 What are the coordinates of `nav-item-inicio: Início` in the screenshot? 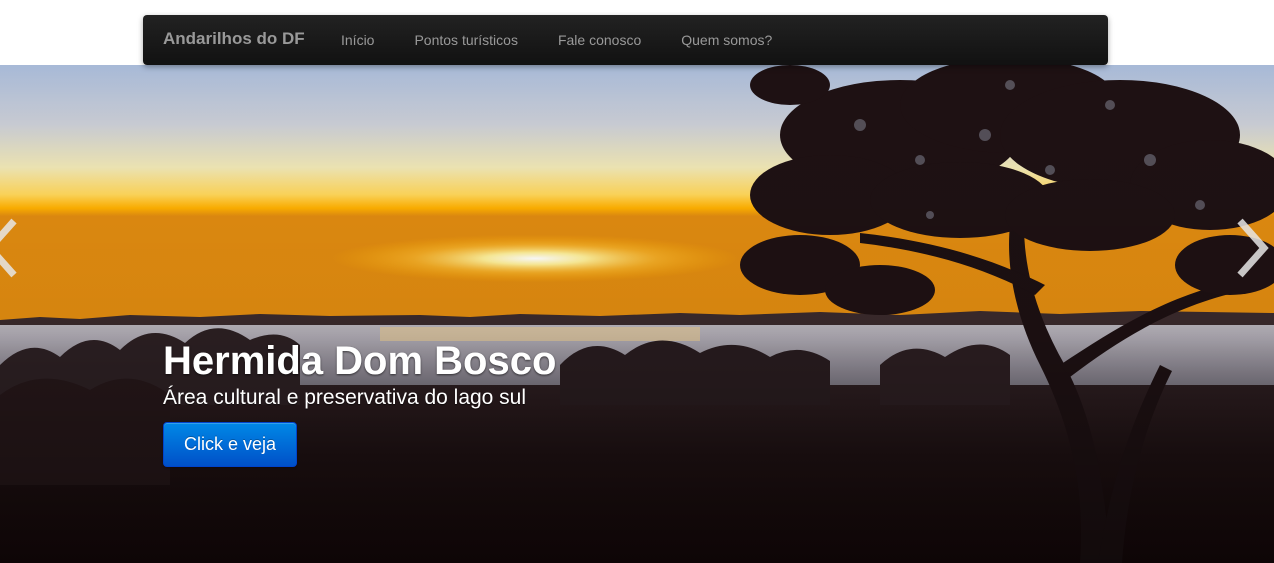 It's located at (357, 40).